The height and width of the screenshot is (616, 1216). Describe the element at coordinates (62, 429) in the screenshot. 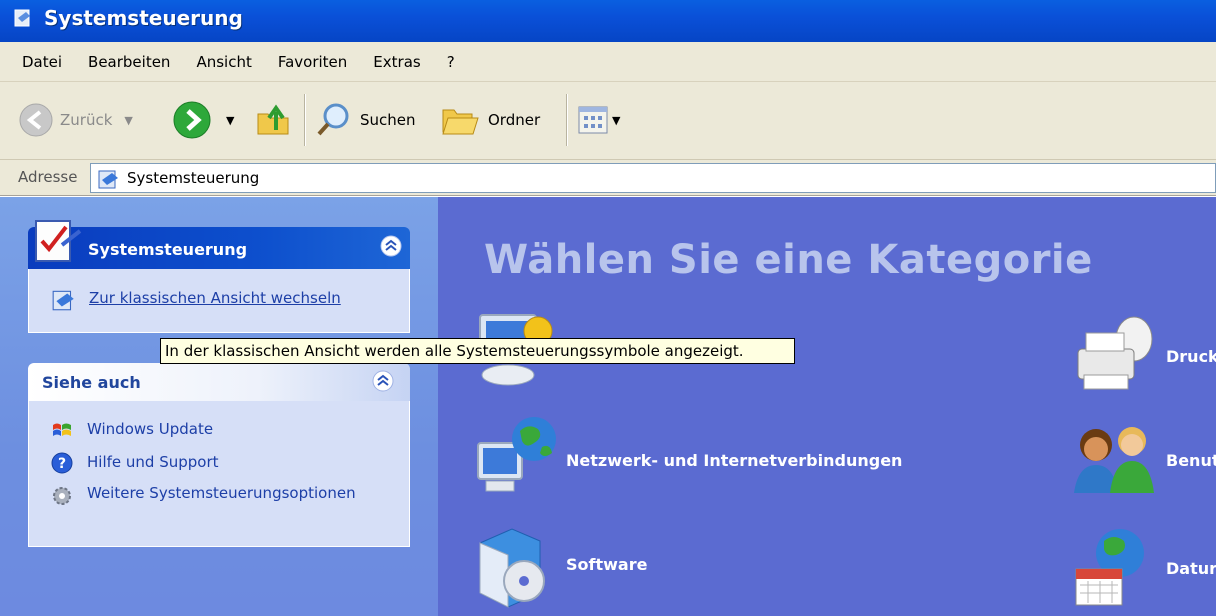

I see `windows-update-icon` at that location.